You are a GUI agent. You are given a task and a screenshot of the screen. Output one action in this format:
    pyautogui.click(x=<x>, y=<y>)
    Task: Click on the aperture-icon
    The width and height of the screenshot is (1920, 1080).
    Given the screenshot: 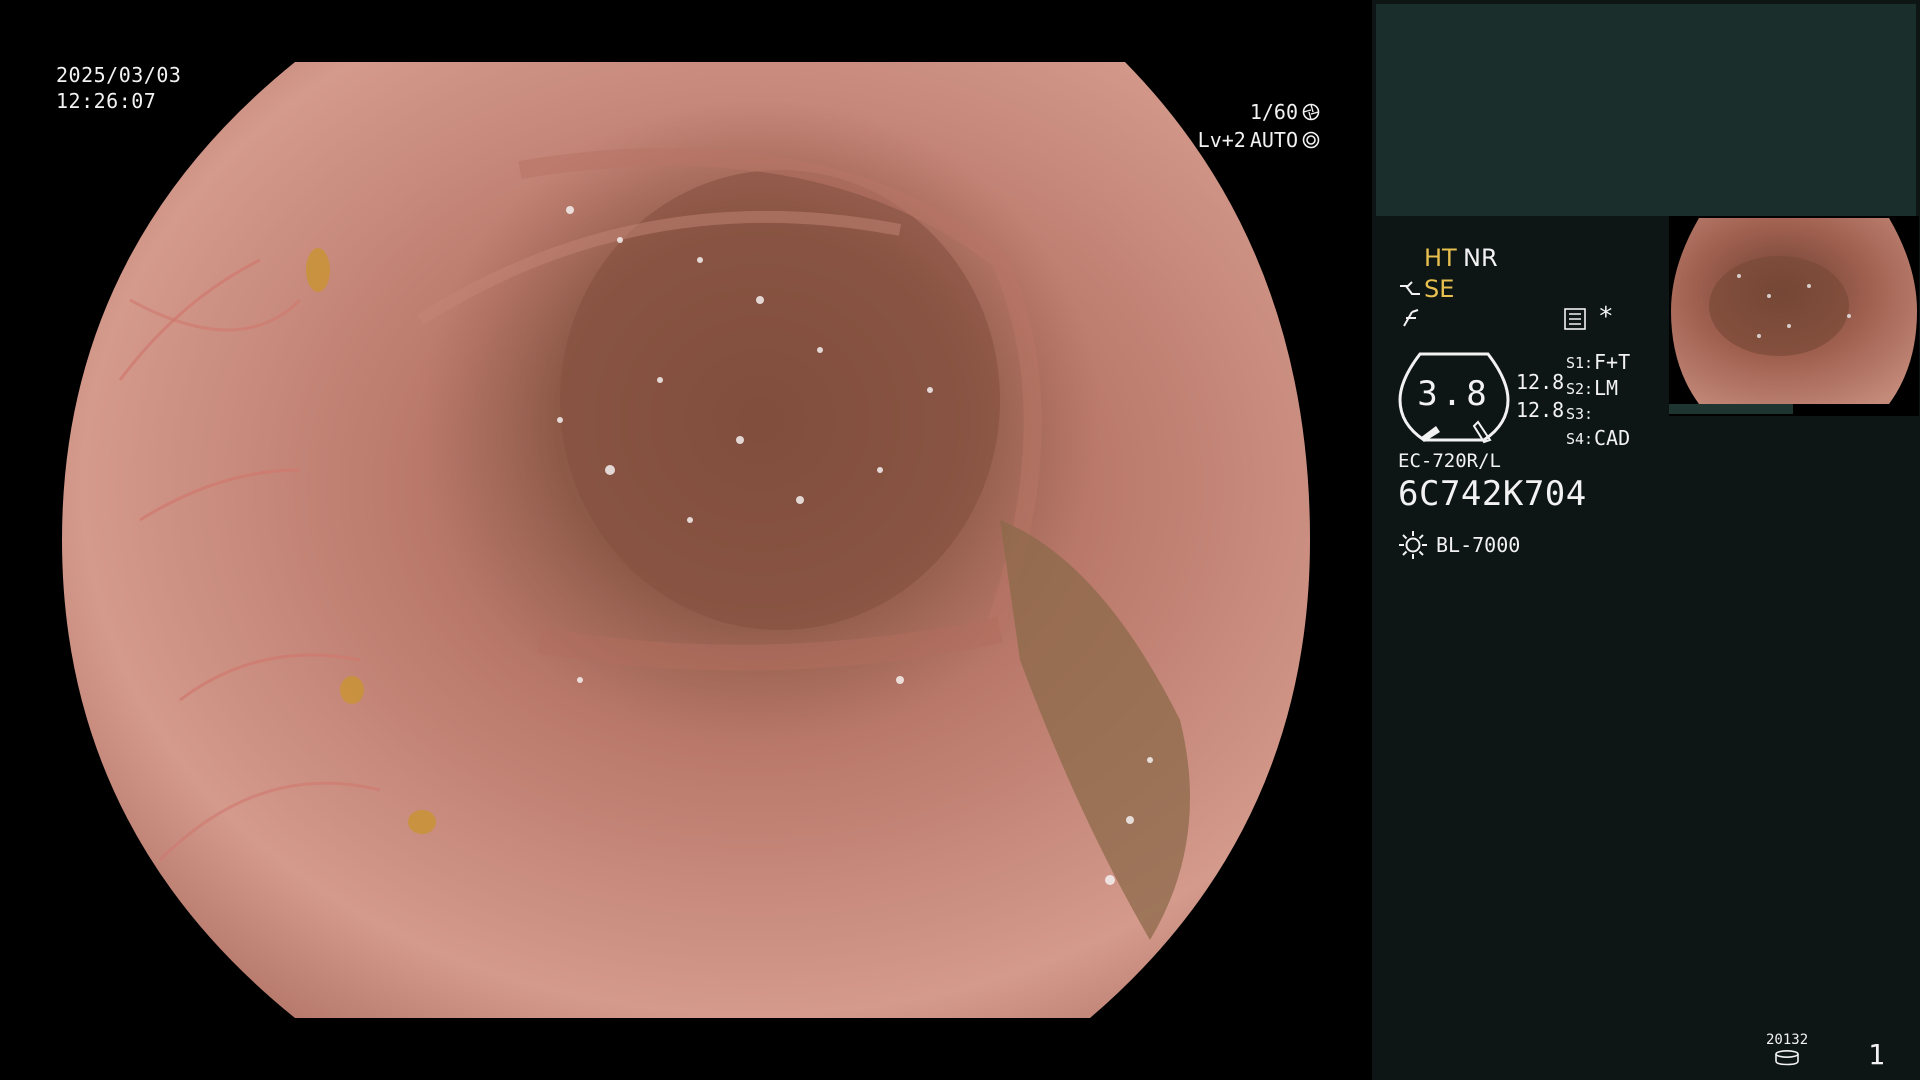 What is the action you would take?
    pyautogui.click(x=1311, y=112)
    